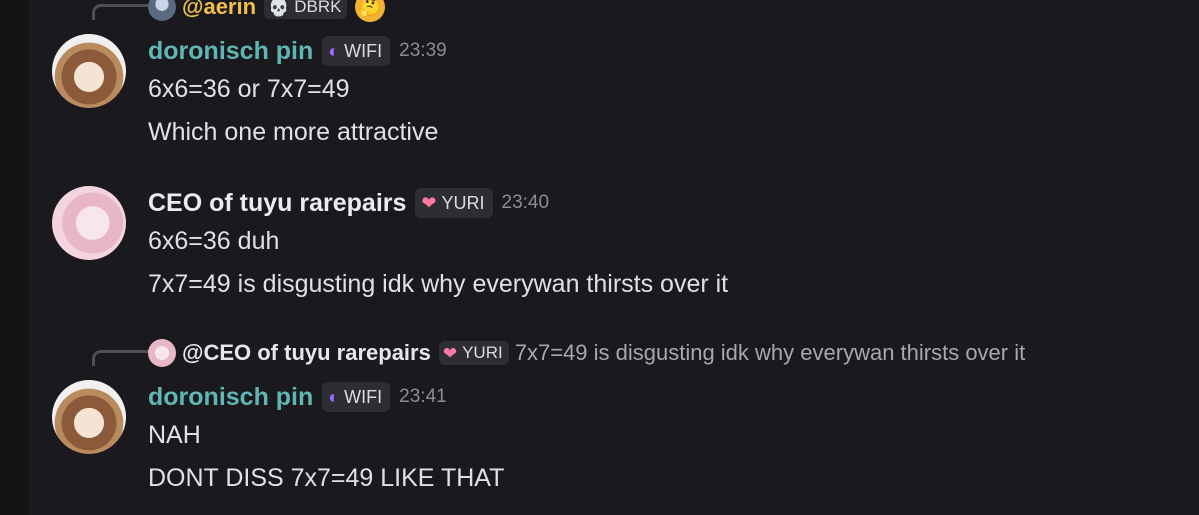 The height and width of the screenshot is (515, 1199). I want to click on reply-username: @CEO of tuyu rarepairs, so click(306, 353).